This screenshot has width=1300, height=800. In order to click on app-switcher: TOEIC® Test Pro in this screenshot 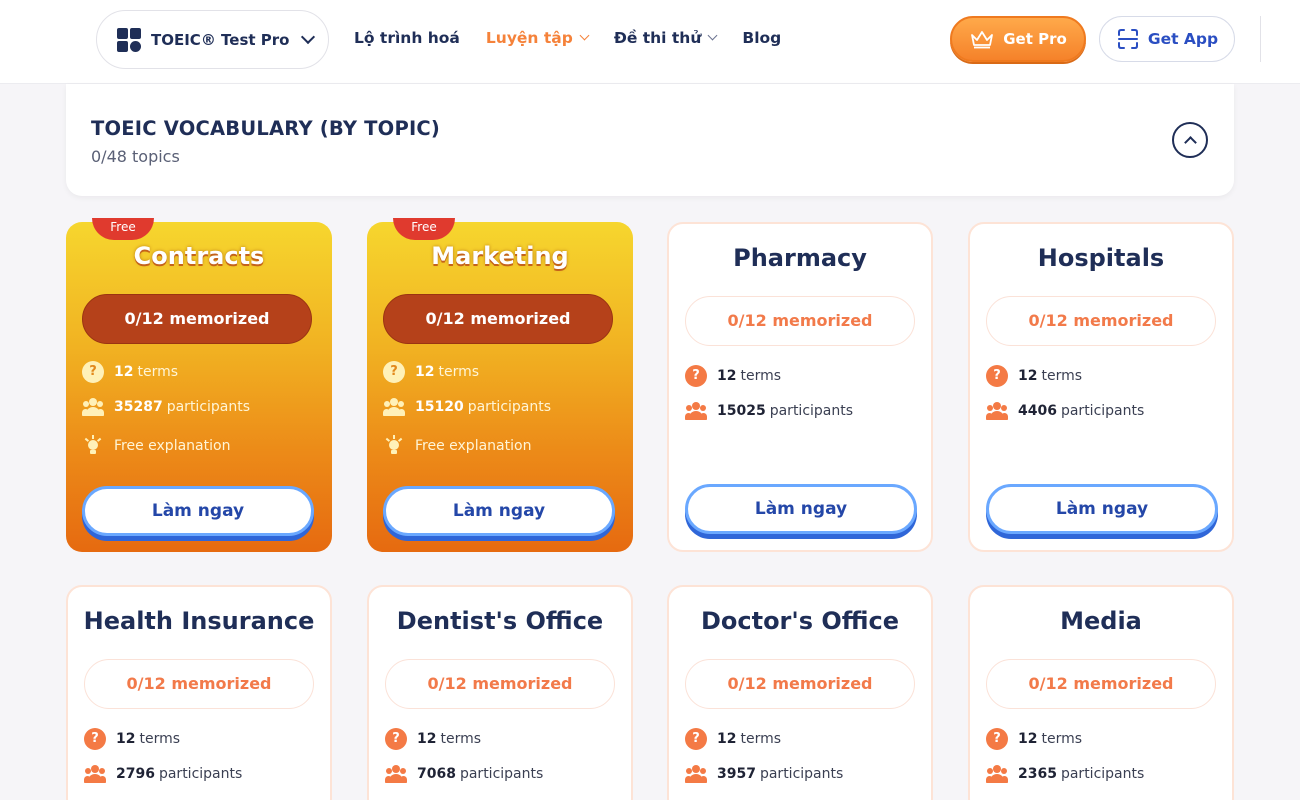, I will do `click(212, 39)`.